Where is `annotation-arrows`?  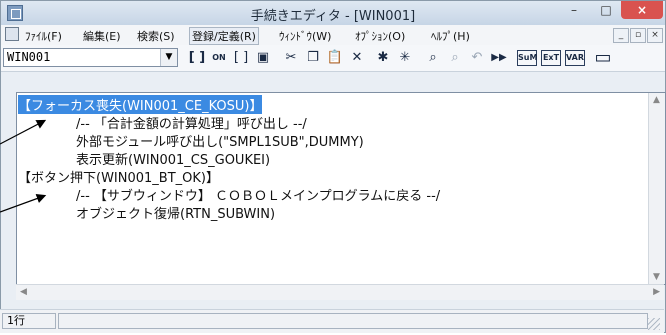 annotation-arrows is located at coordinates (23, 166).